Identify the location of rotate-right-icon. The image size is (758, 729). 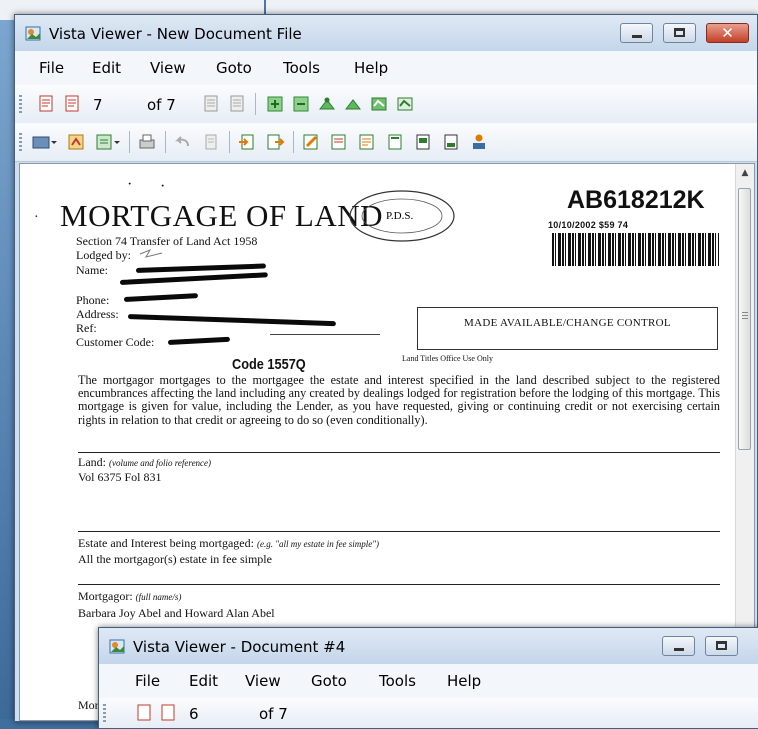
(301, 104).